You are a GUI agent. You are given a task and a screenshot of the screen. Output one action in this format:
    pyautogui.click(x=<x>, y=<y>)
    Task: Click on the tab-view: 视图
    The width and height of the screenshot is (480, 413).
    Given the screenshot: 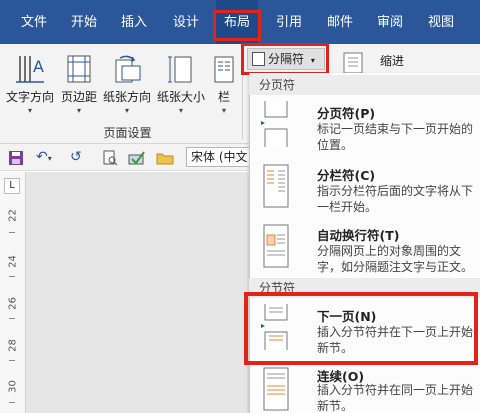 What is the action you would take?
    pyautogui.click(x=441, y=22)
    